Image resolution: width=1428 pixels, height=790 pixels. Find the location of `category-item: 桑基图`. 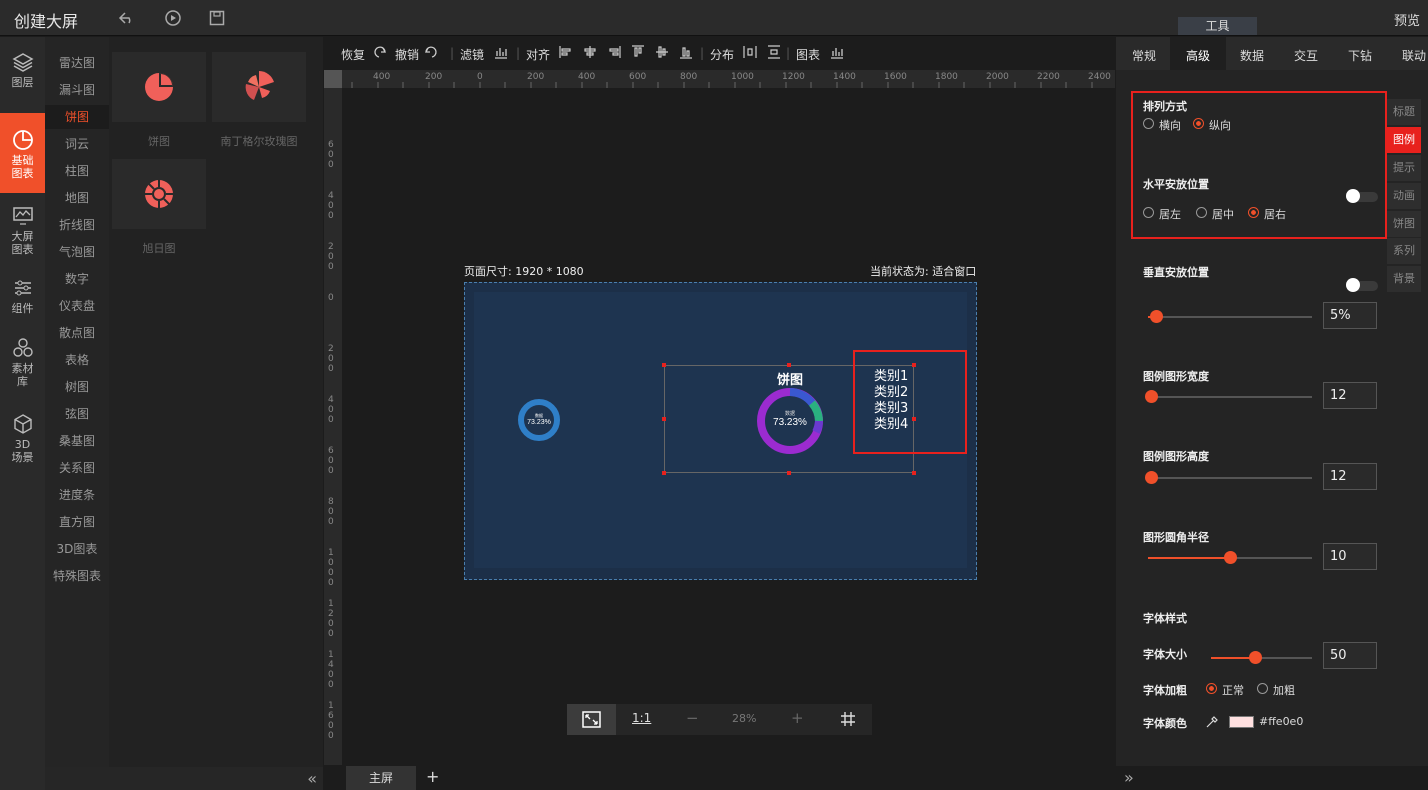

category-item: 桑基图 is located at coordinates (77, 441).